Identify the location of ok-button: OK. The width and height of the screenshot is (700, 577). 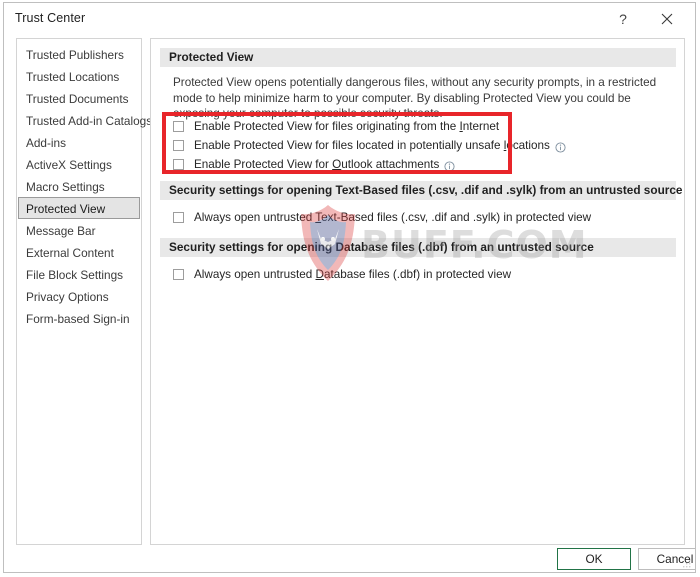
(594, 559).